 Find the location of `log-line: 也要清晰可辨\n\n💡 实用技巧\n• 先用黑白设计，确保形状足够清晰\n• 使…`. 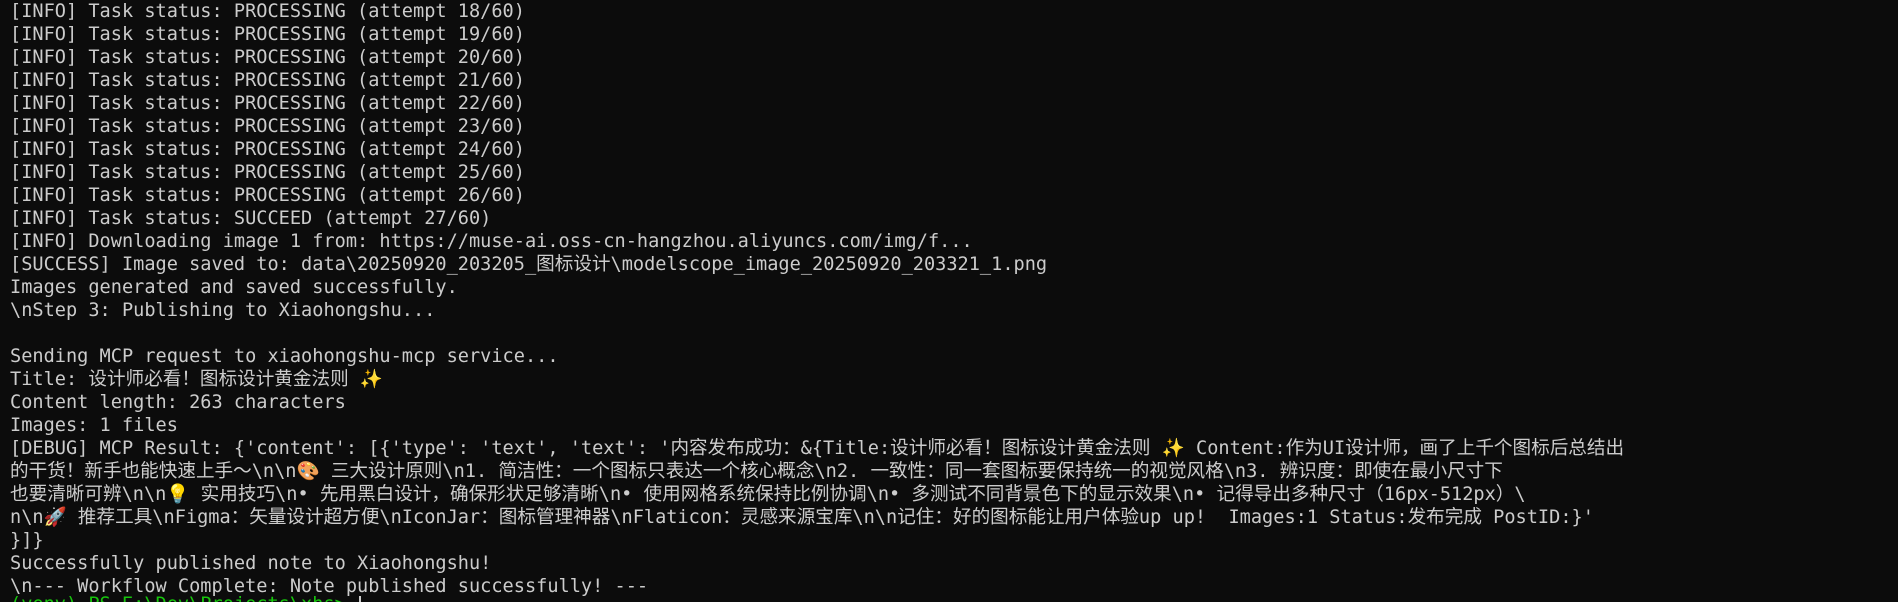

log-line: 也要清晰可辨\n\n💡 实用技巧\n• 先用黑白设计，确保形状足够清晰\n• 使… is located at coordinates (768, 494).